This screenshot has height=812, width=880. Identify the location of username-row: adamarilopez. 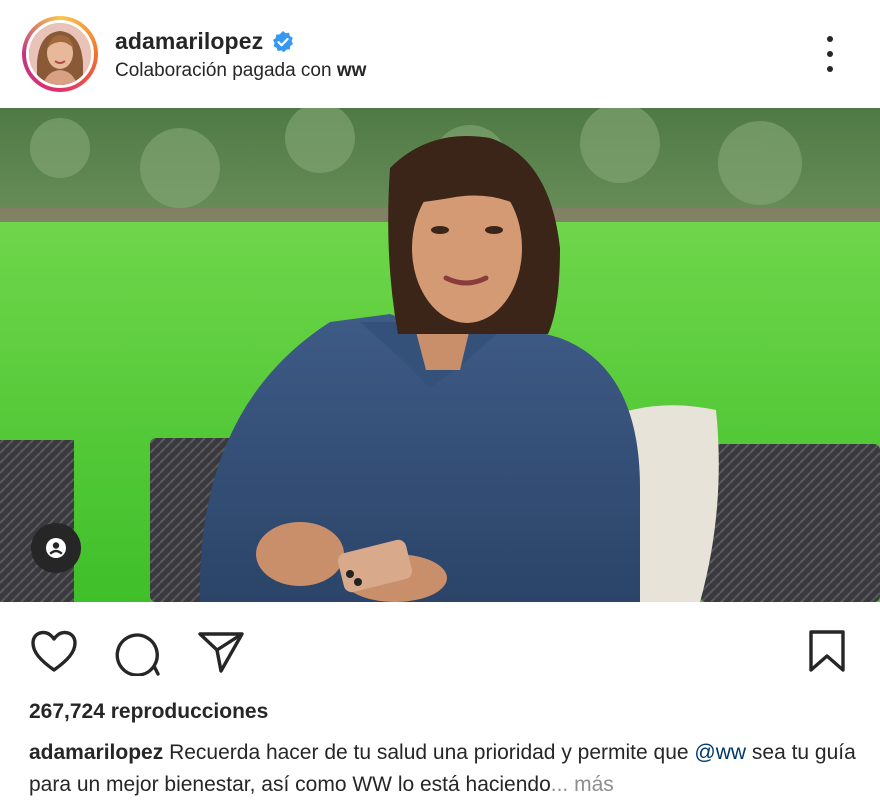
(205, 41).